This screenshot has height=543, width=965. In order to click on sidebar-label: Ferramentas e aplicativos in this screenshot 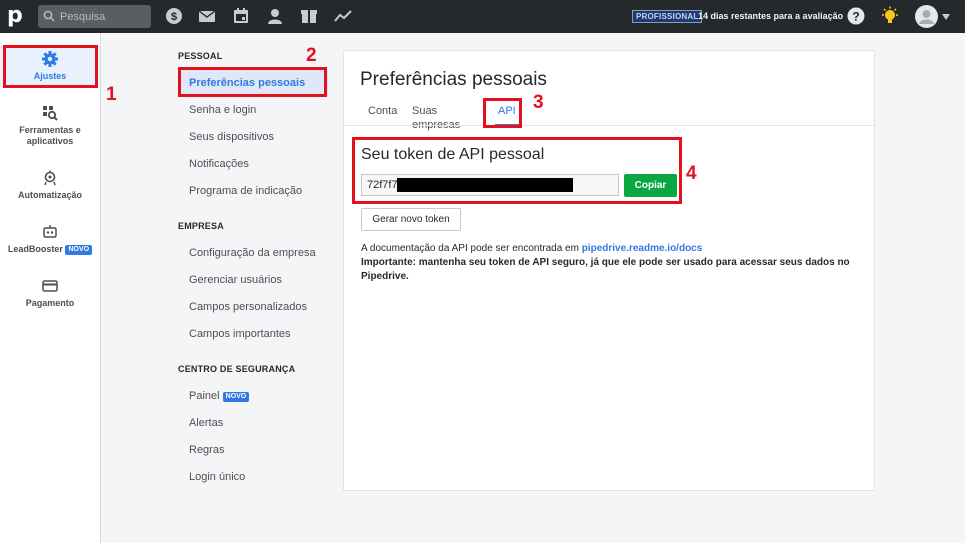, I will do `click(50, 135)`.